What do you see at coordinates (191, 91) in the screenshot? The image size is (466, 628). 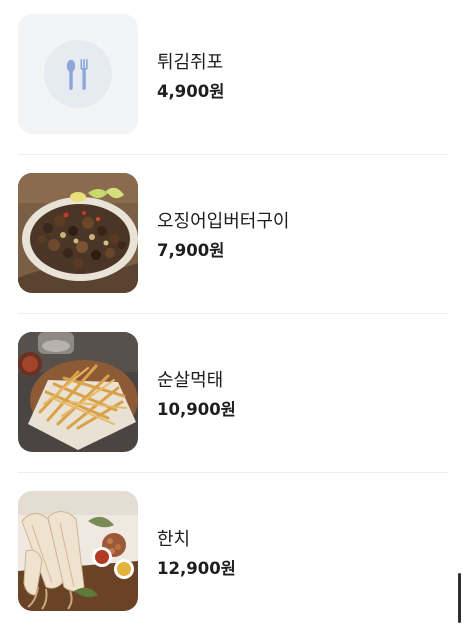 I see `menu-item-price: 4,900원` at bounding box center [191, 91].